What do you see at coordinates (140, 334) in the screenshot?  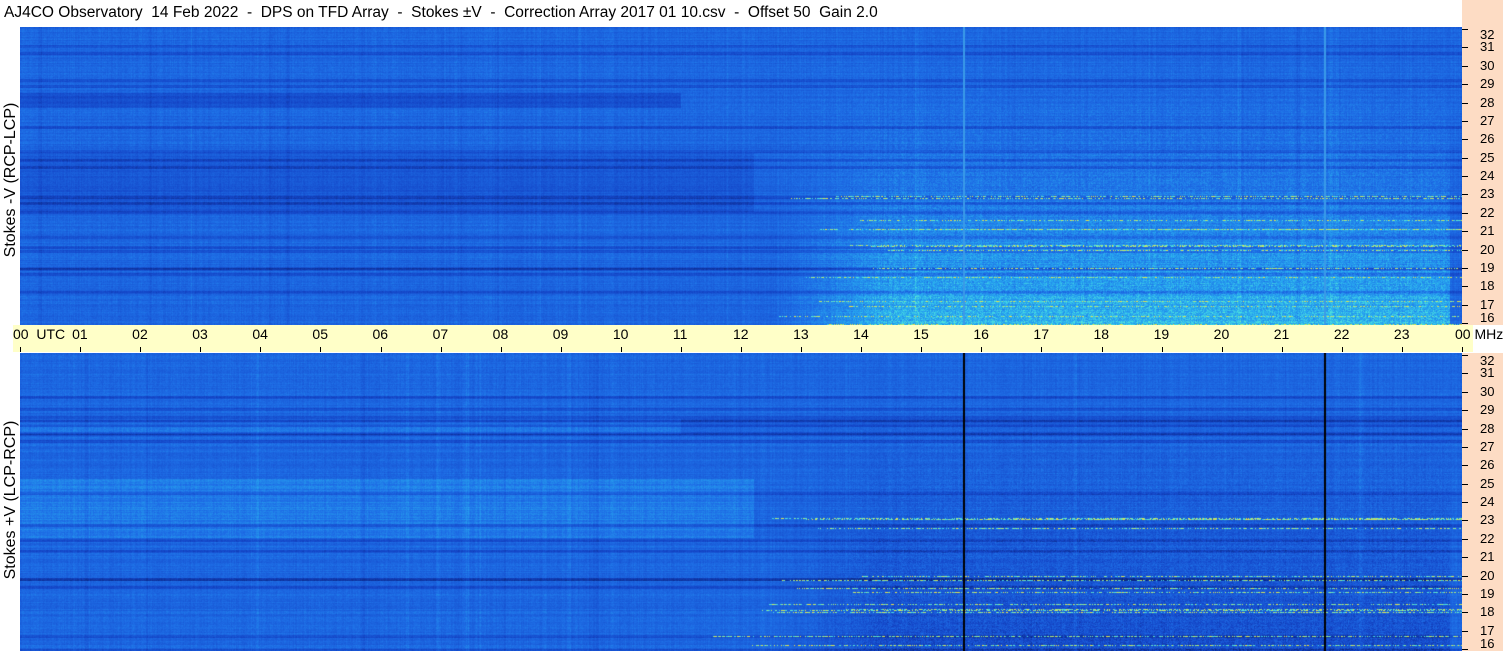 I see `utc-tick-label: 02` at bounding box center [140, 334].